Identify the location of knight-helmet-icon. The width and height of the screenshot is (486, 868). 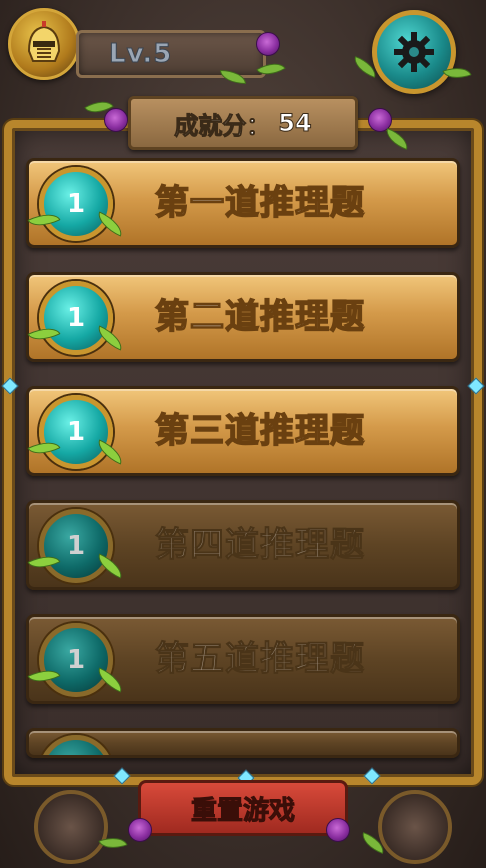
(44, 41).